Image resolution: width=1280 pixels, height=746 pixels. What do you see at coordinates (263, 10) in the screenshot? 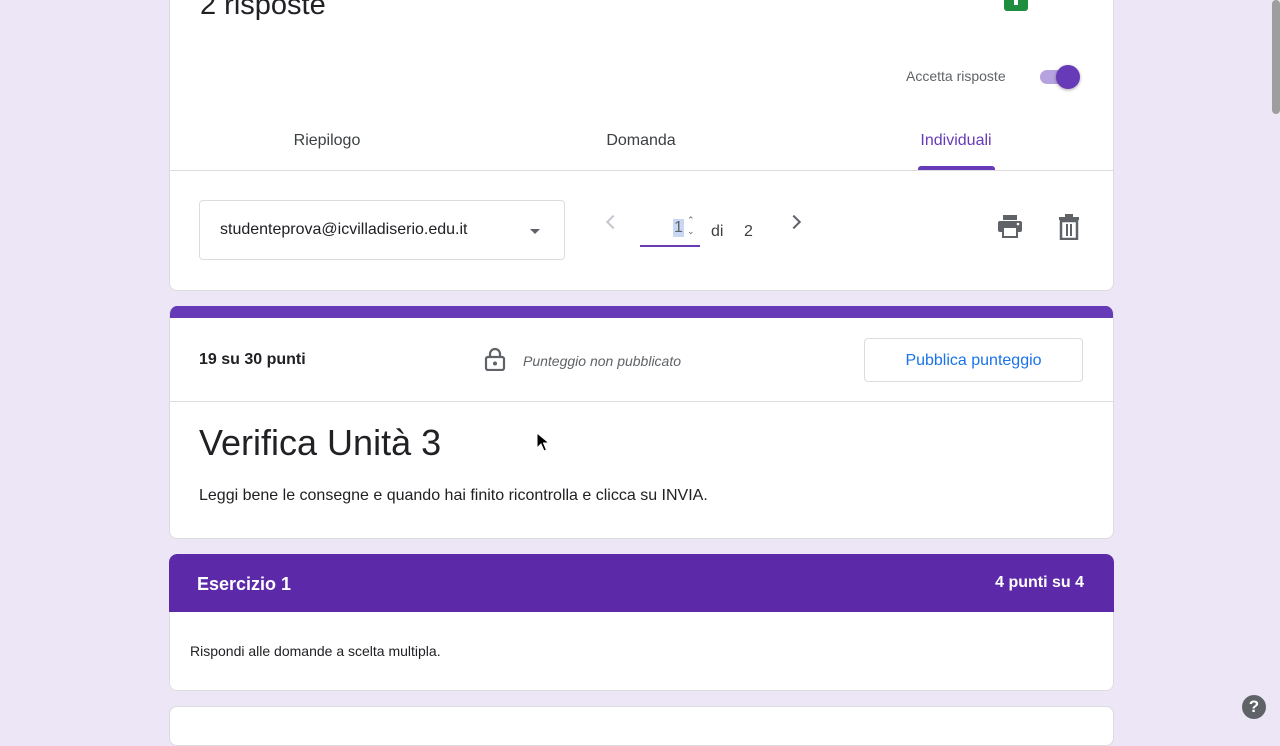
I see `responses-count-title: 2 risposte` at bounding box center [263, 10].